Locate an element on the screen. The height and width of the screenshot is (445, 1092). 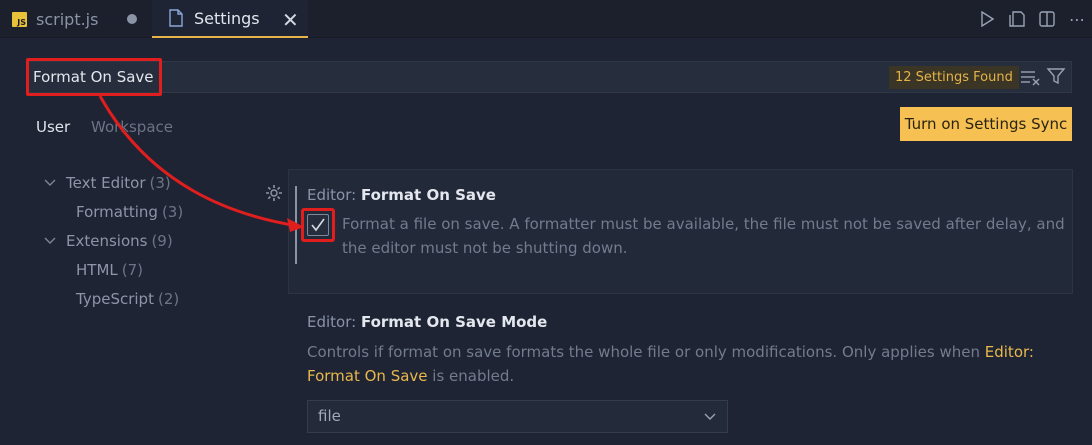
toc-label: Text Editor is located at coordinates (106, 183).